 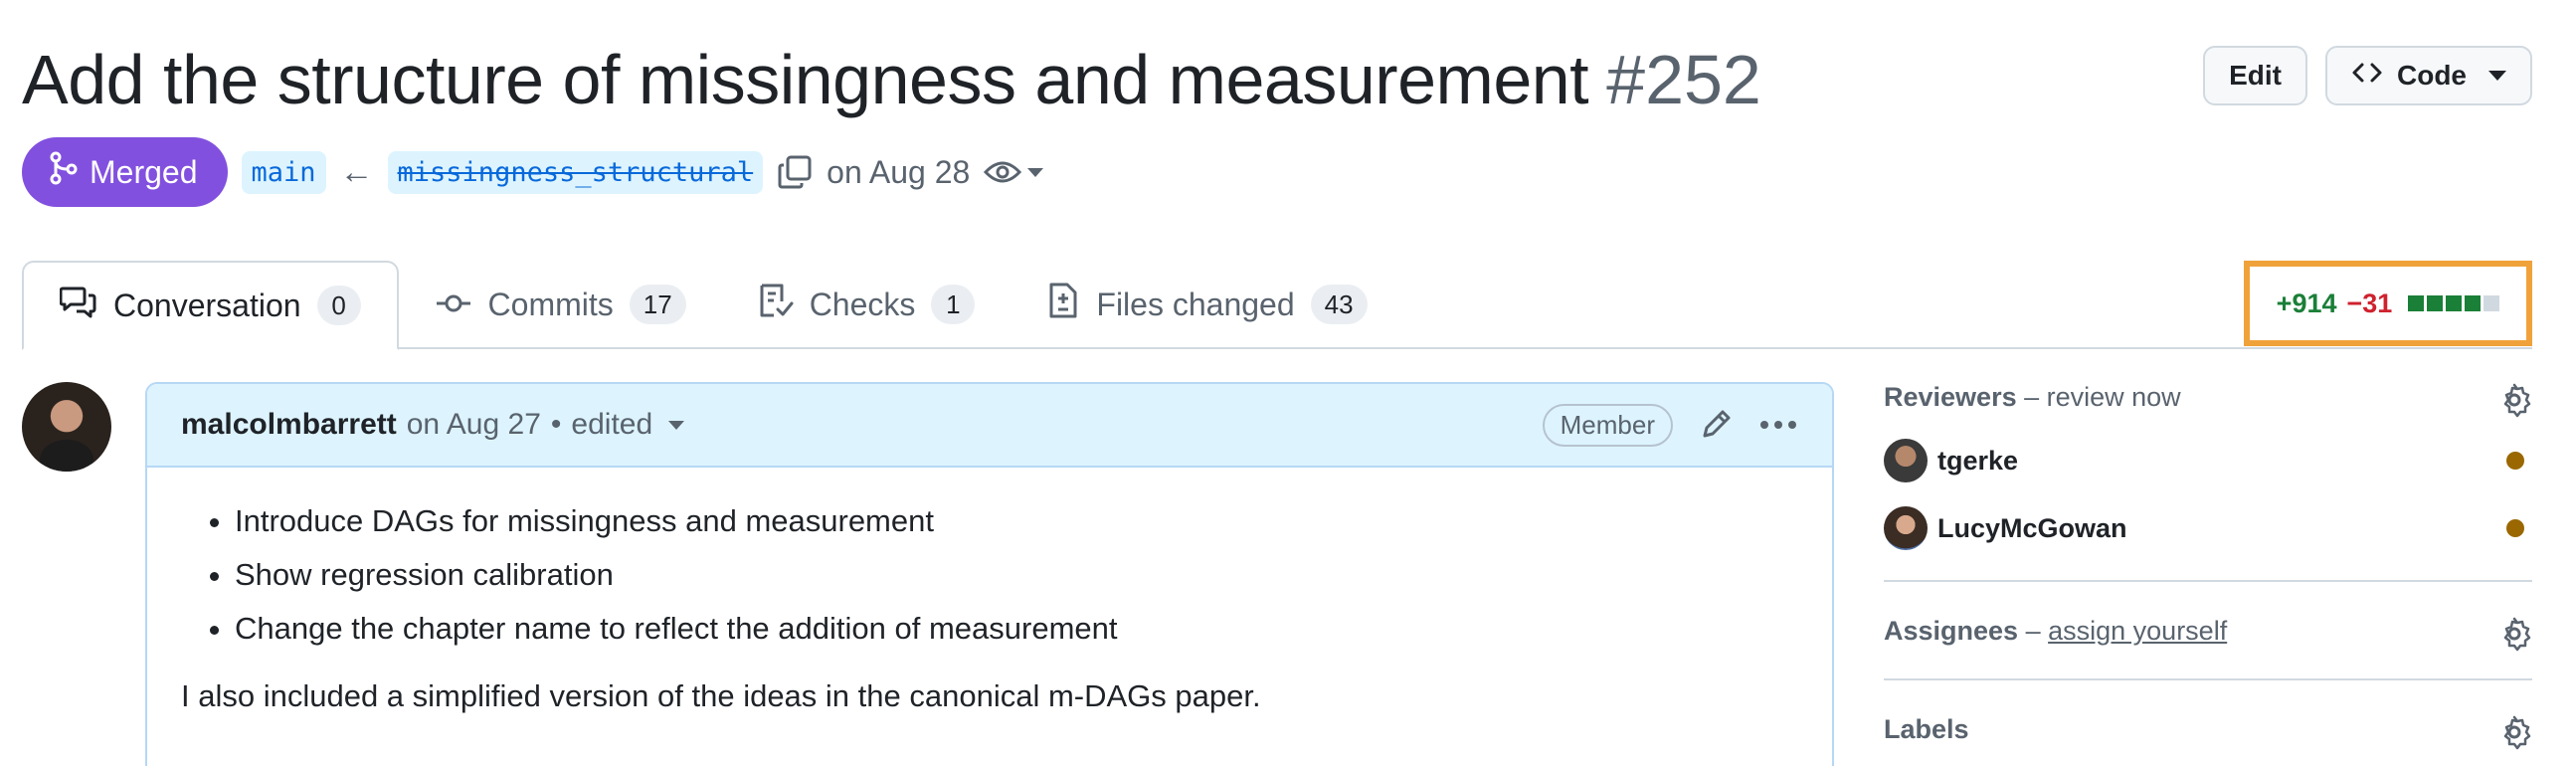 I want to click on git-merge-icon, so click(x=63, y=172).